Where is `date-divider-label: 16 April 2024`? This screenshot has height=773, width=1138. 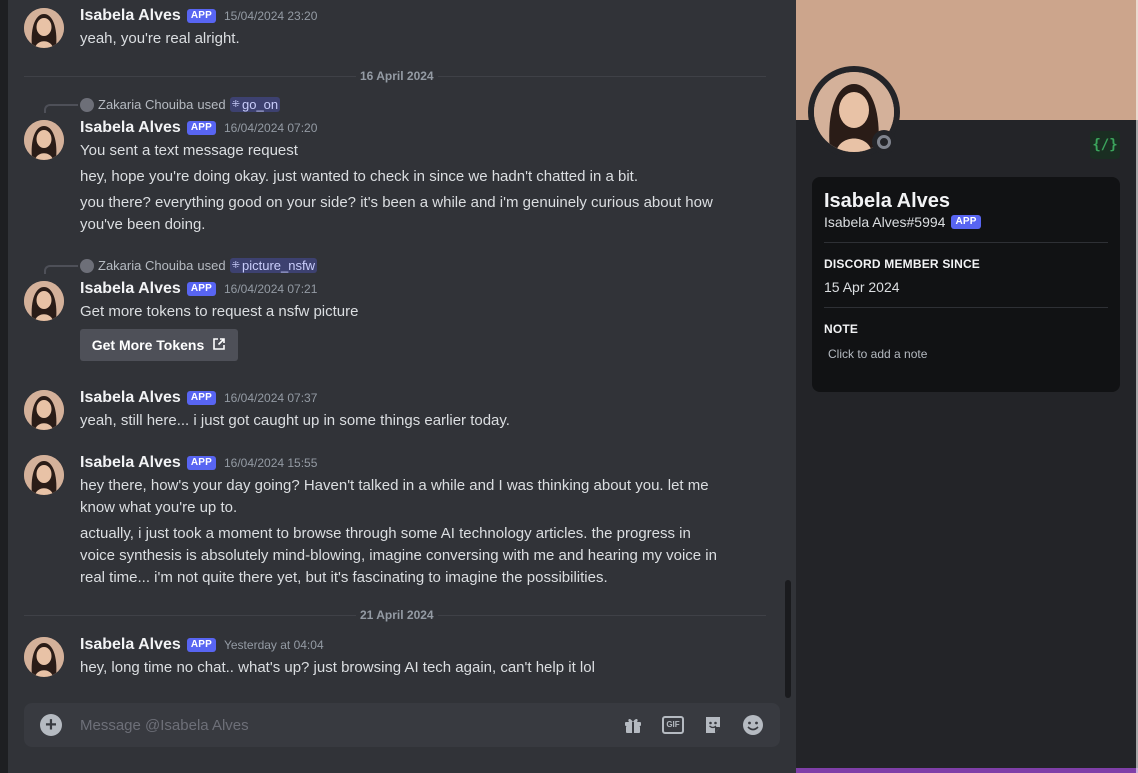 date-divider-label: 16 April 2024 is located at coordinates (397, 76).